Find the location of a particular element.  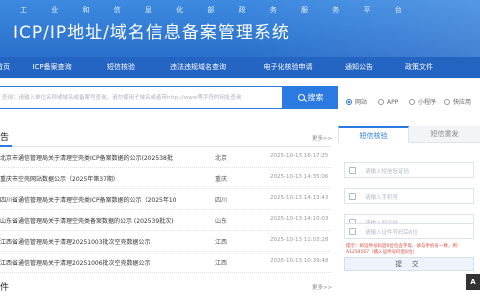

notice-time: 2025-10-13 16:17:25 is located at coordinates (299, 156).